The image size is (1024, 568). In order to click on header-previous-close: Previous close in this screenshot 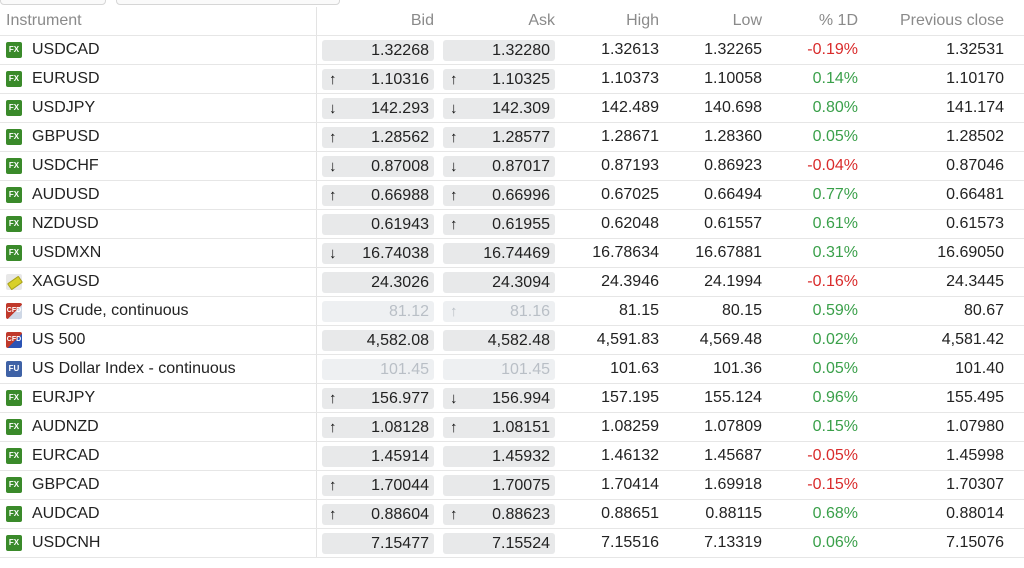, I will do `click(934, 21)`.